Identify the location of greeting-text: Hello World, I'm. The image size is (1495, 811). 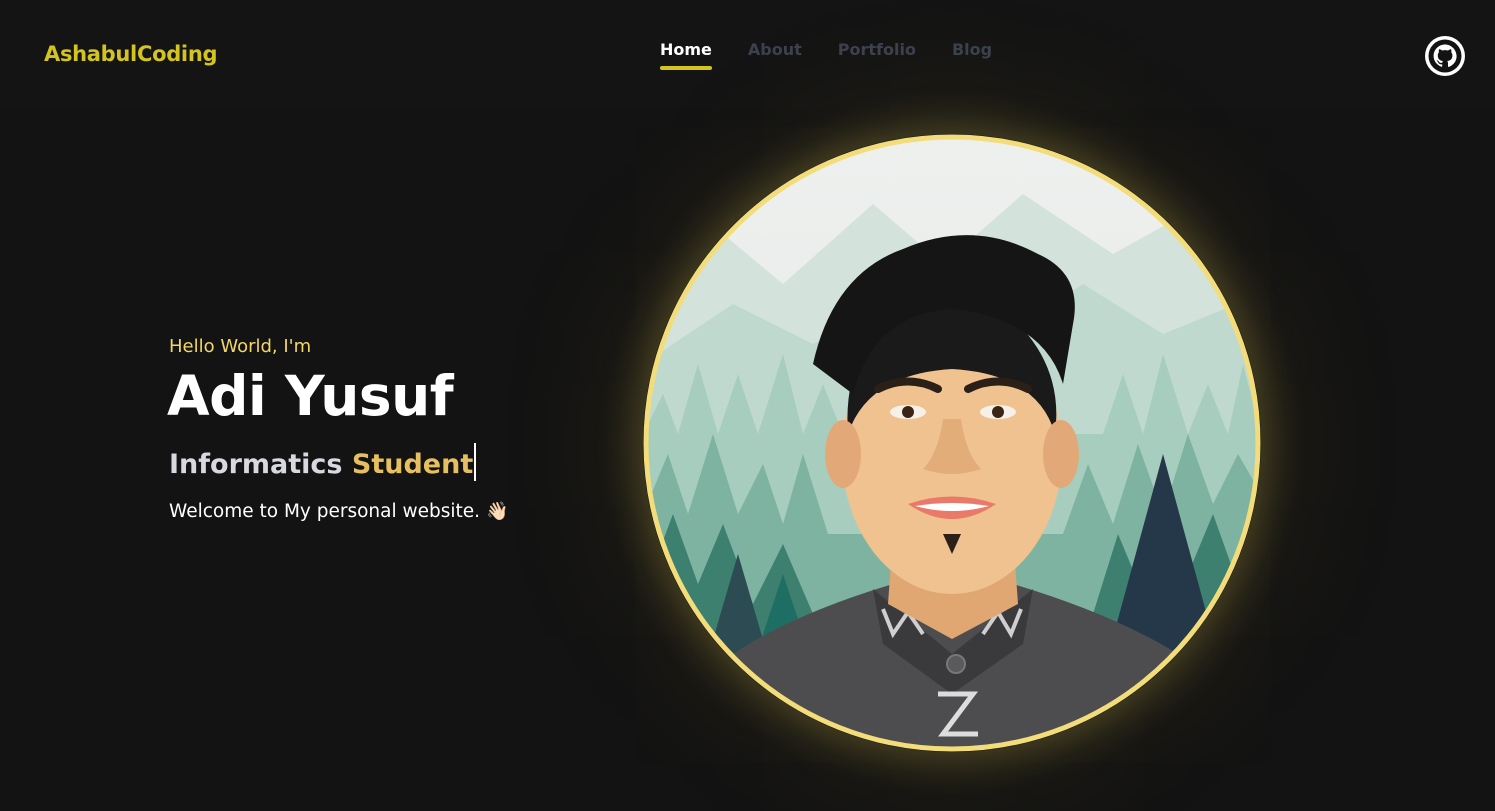
(240, 346).